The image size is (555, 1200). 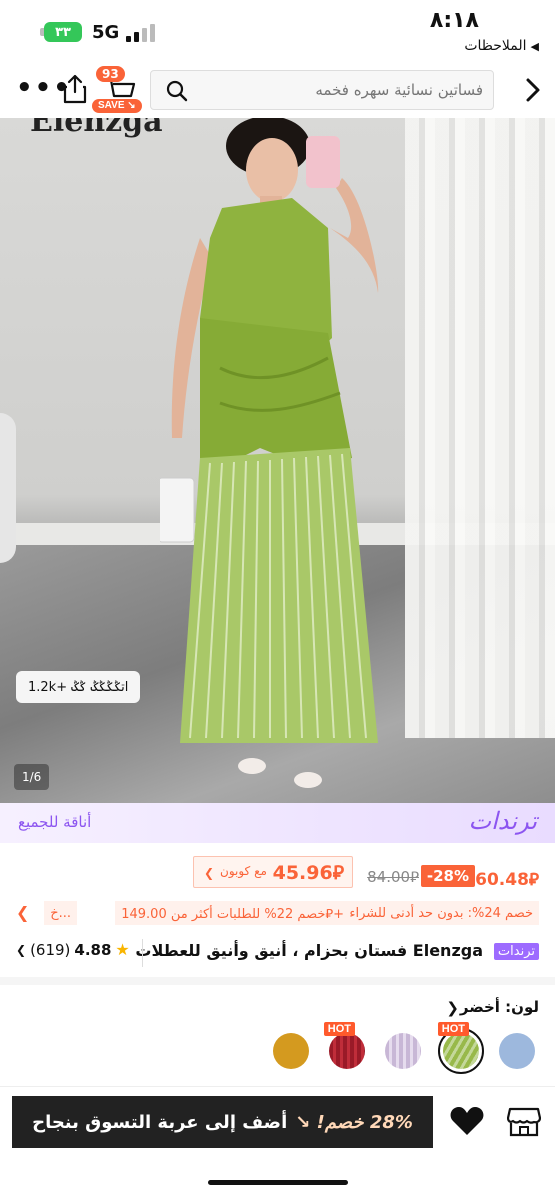 What do you see at coordinates (209, 873) in the screenshot?
I see `coupon-chevron-icon: ❮` at bounding box center [209, 873].